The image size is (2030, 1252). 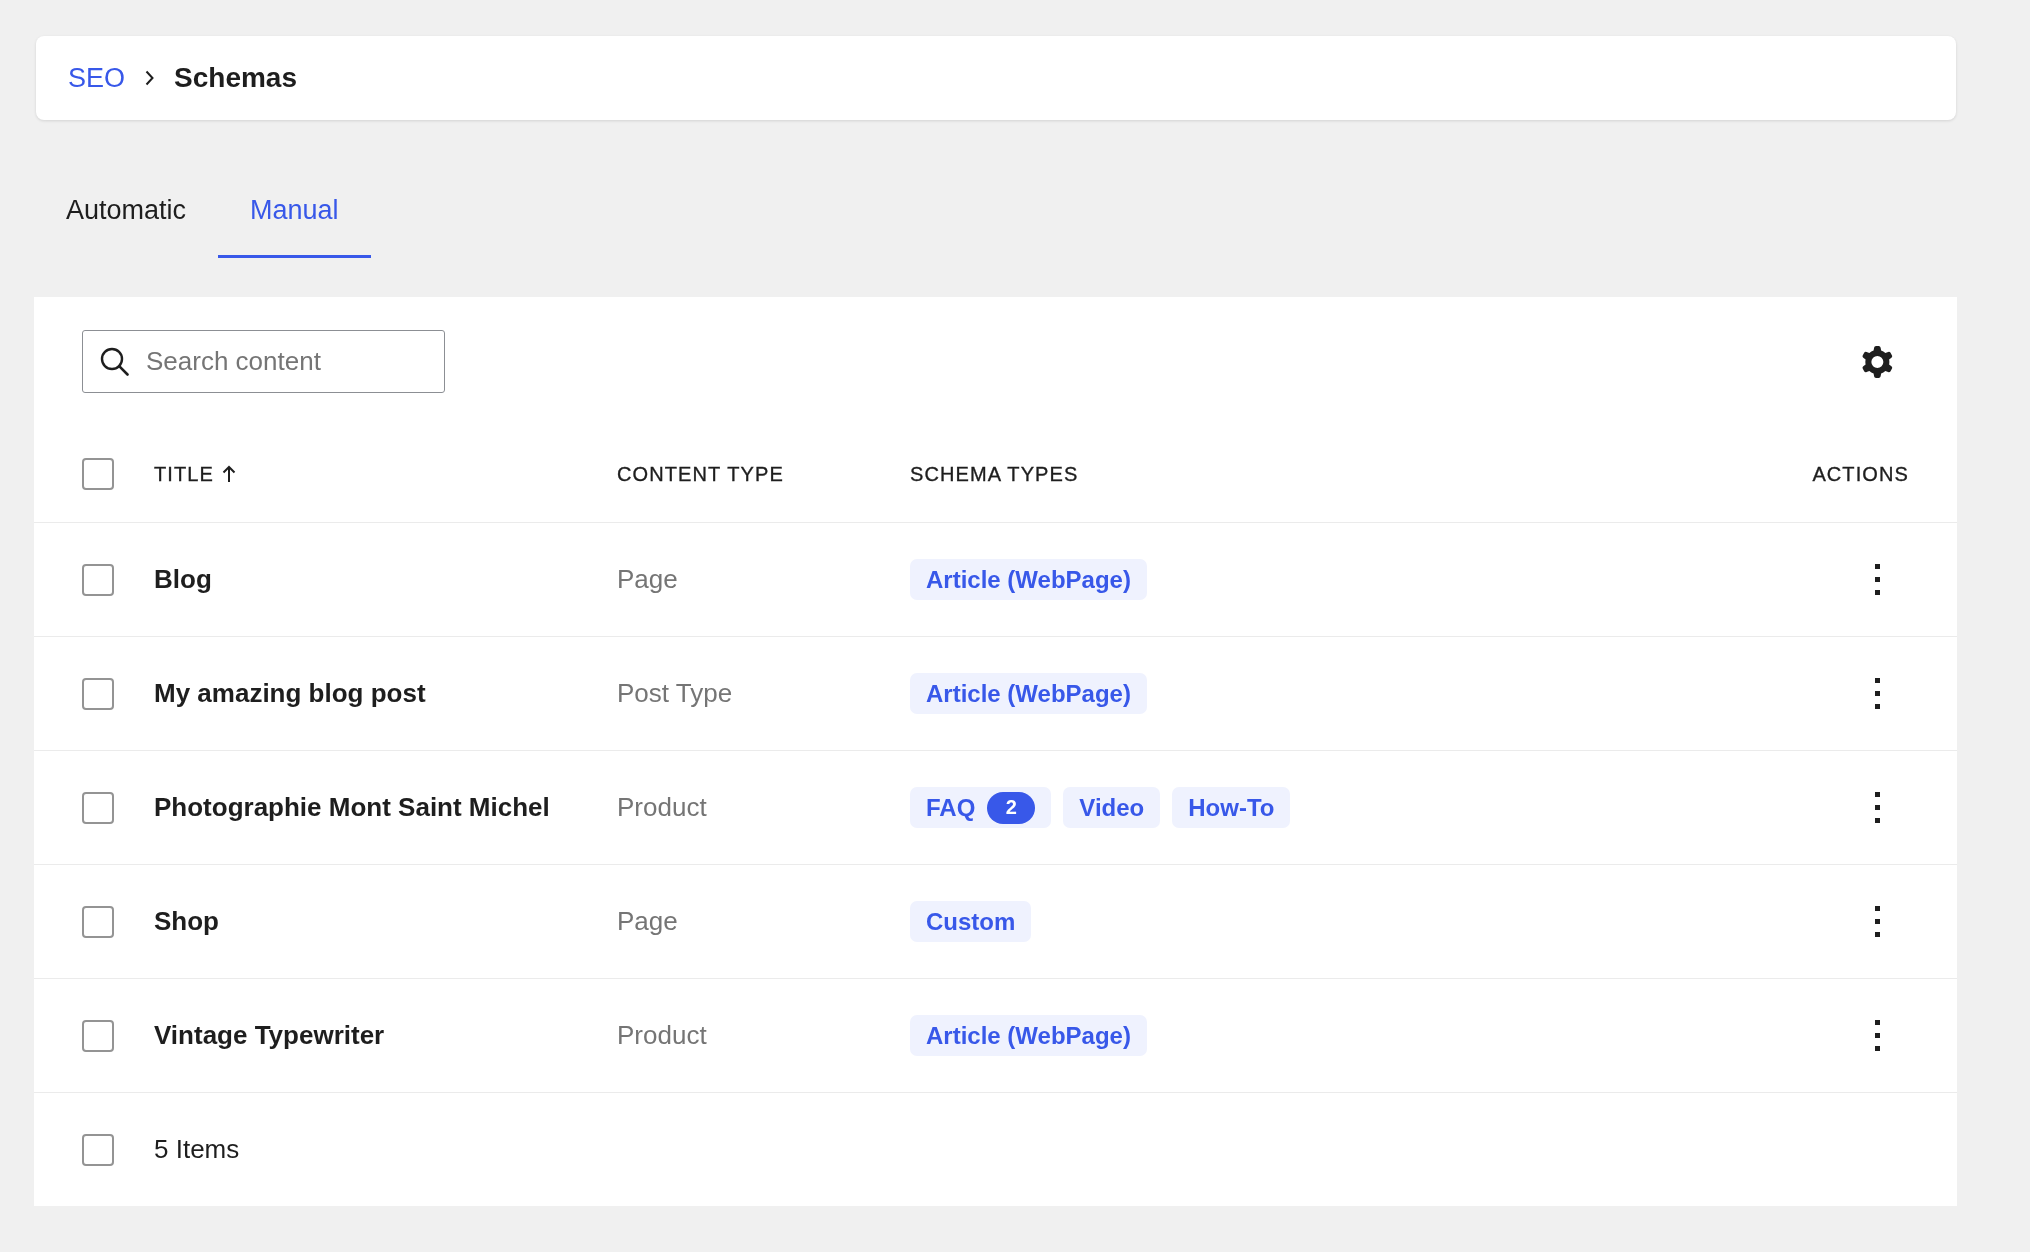 What do you see at coordinates (186, 921) in the screenshot?
I see `row-title: Shop` at bounding box center [186, 921].